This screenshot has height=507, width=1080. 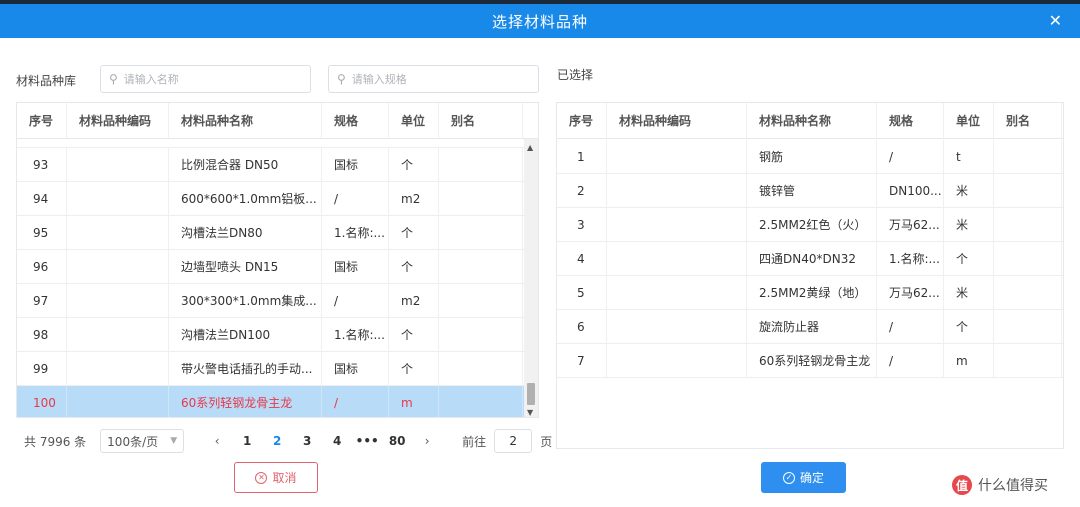 I want to click on goto-unit: 页, so click(x=546, y=441).